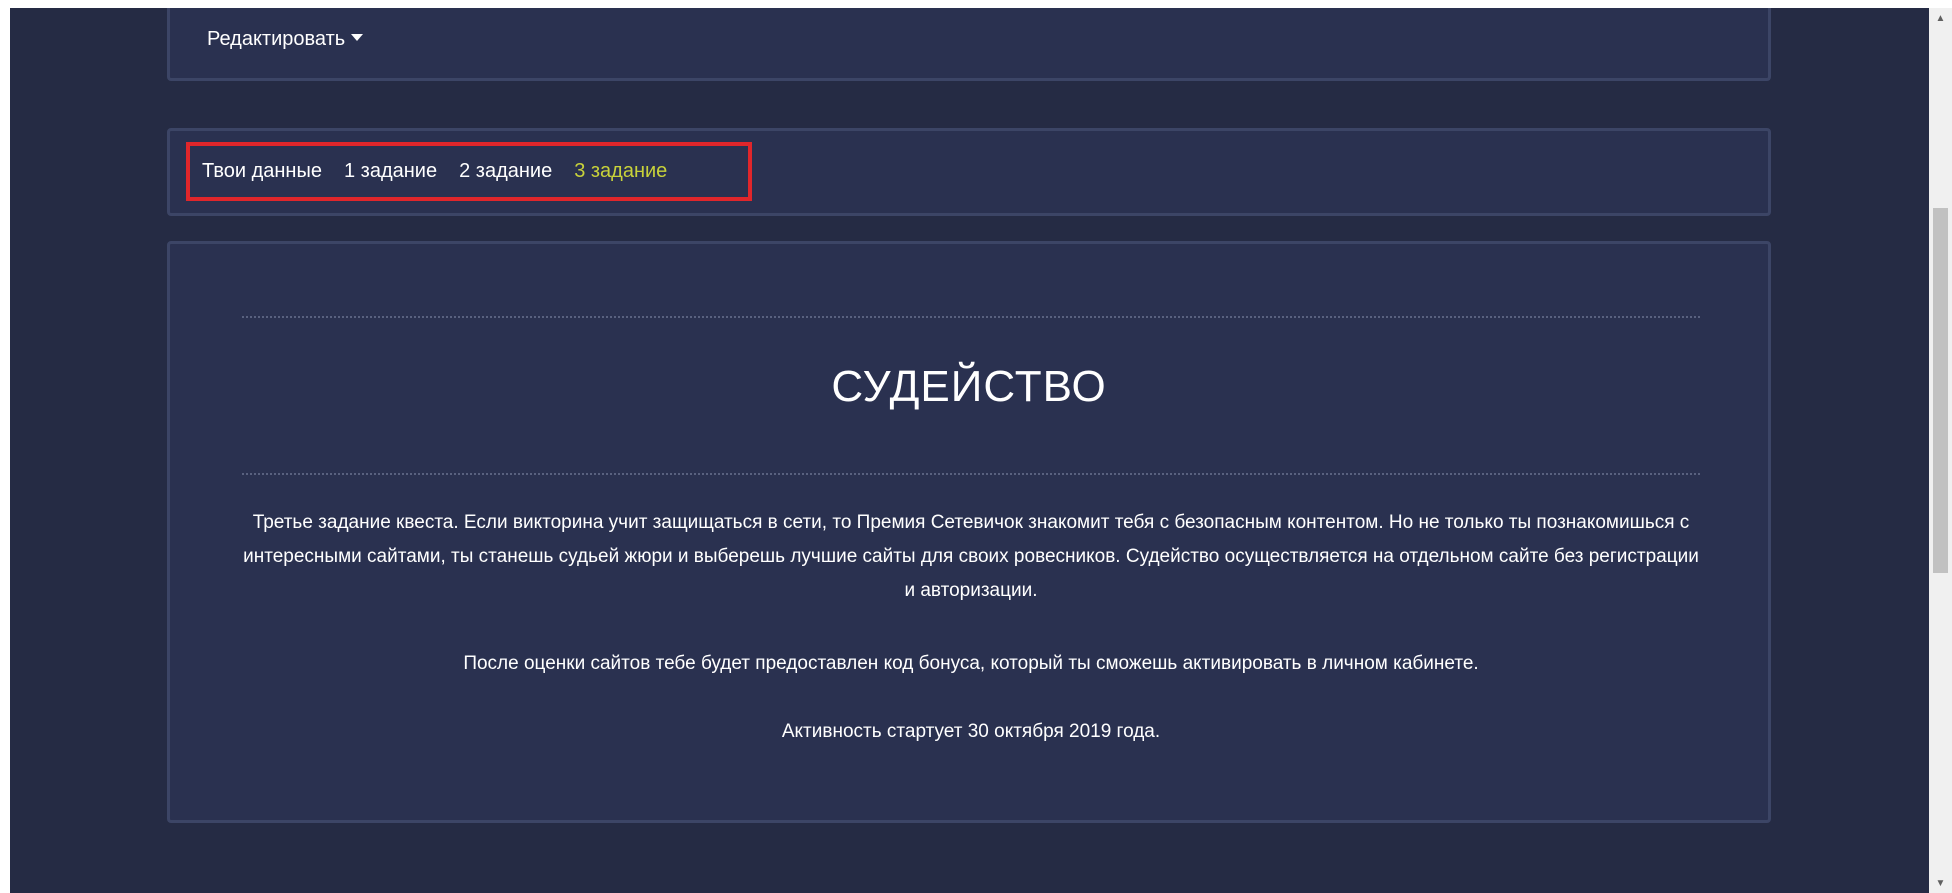 The width and height of the screenshot is (1952, 893). Describe the element at coordinates (969, 386) in the screenshot. I see `page-title: СУДЕЙСТВО` at that location.